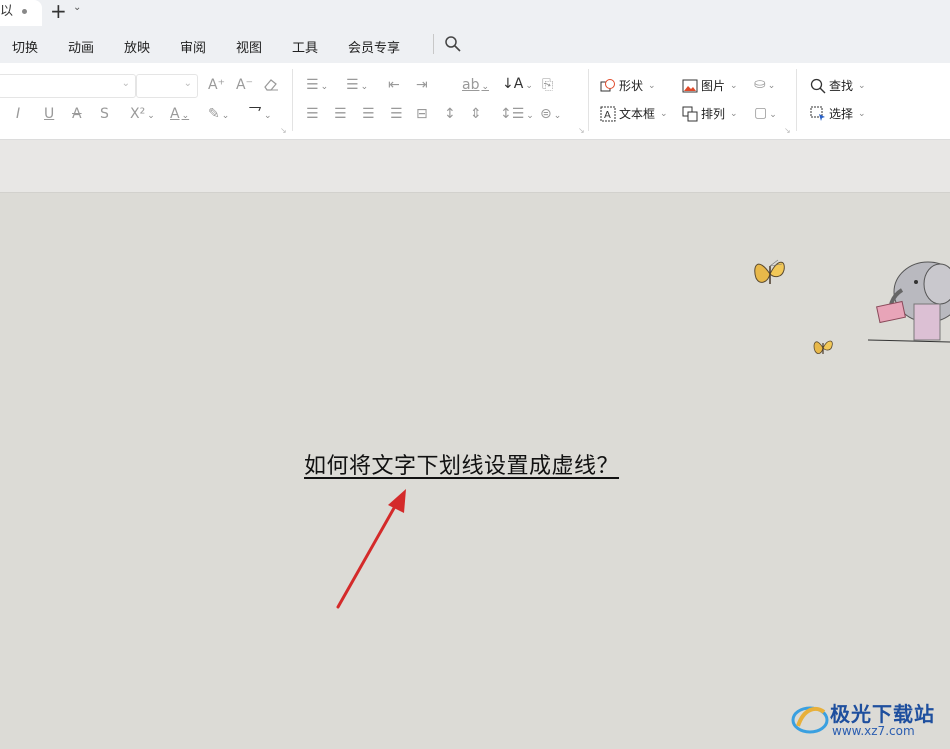  What do you see at coordinates (690, 113) in the screenshot?
I see `arrange-icon` at bounding box center [690, 113].